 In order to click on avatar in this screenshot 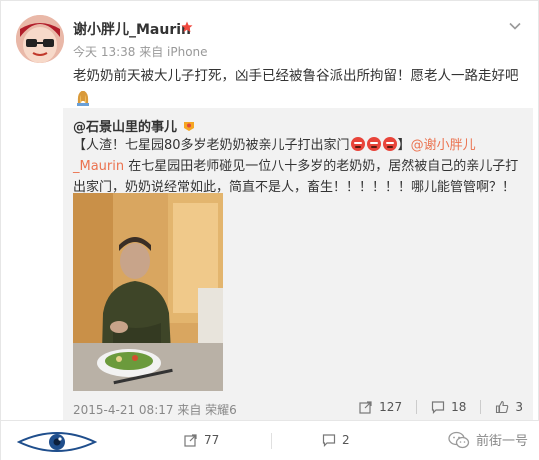, I will do `click(40, 39)`.